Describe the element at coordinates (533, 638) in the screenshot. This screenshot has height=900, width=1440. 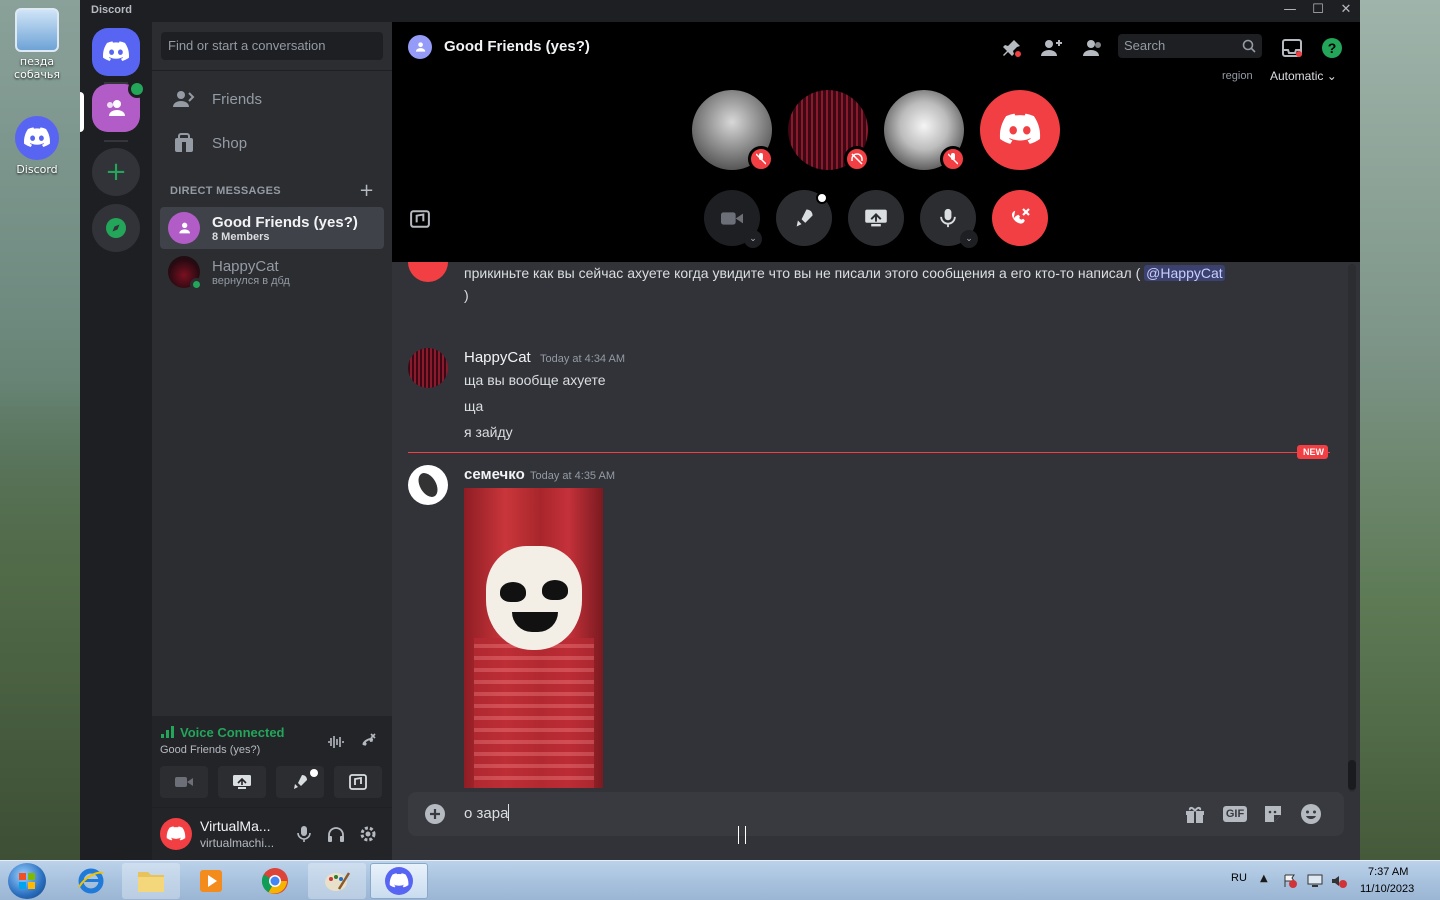
I see `message-image-attachment` at that location.